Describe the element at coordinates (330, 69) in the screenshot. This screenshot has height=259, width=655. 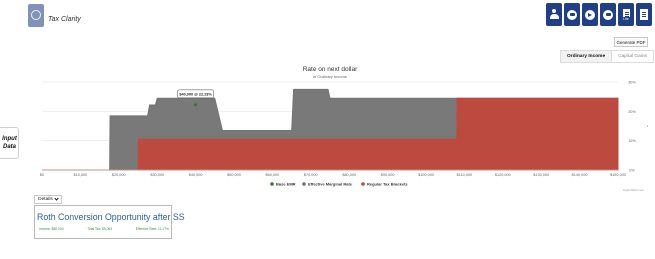
I see `chart-title: Rate on next dollar` at that location.